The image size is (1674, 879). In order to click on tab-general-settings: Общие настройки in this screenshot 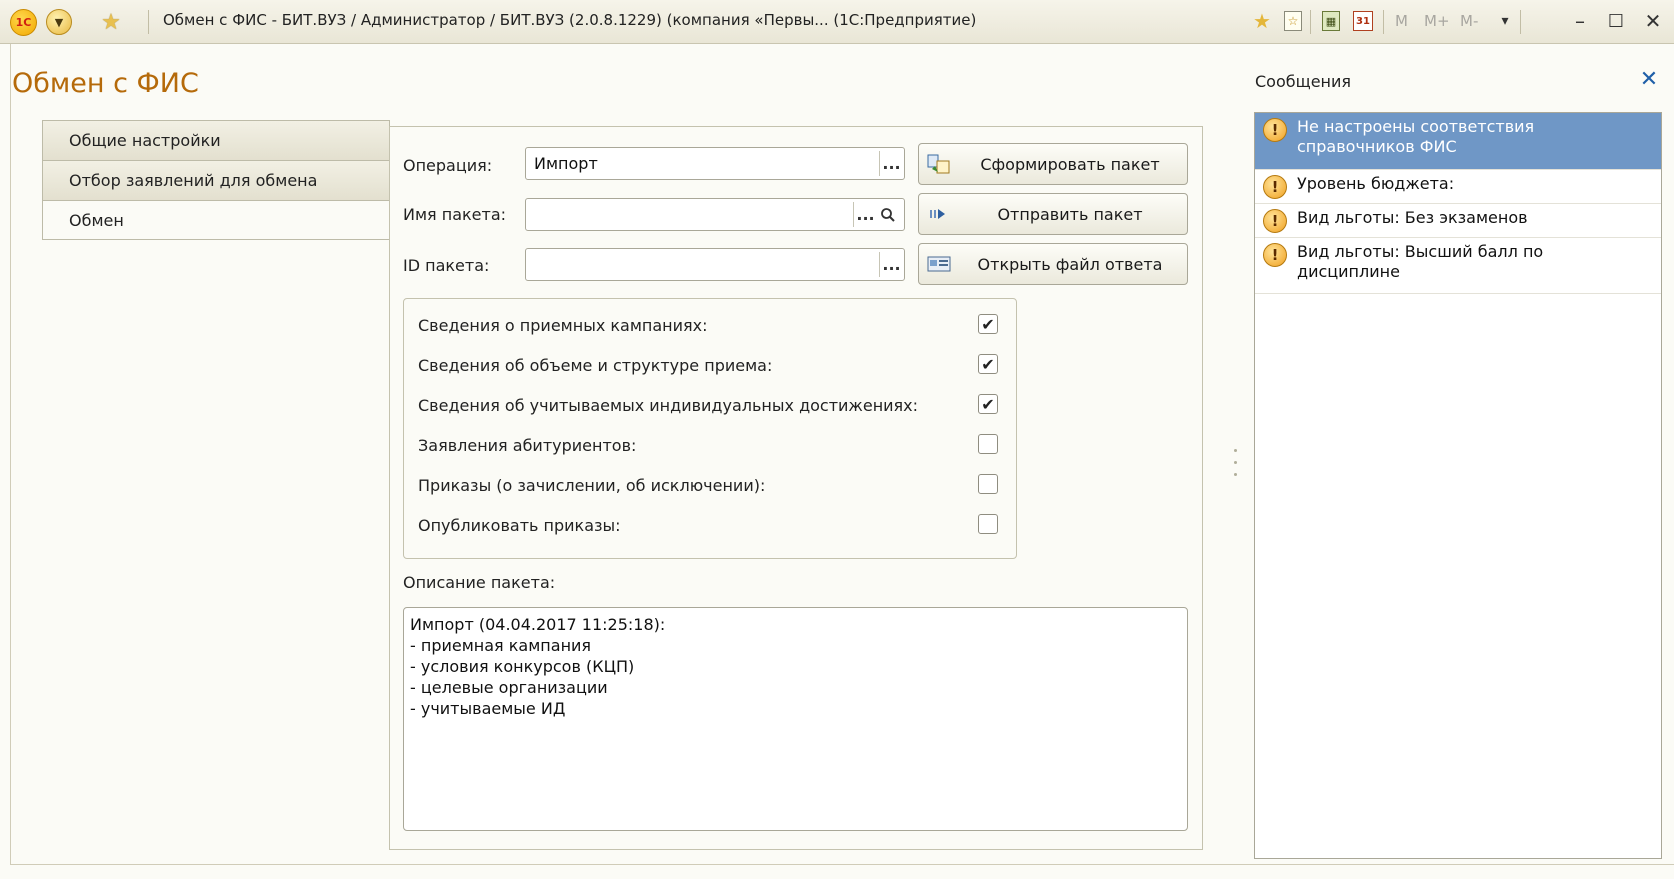, I will do `click(216, 140)`.